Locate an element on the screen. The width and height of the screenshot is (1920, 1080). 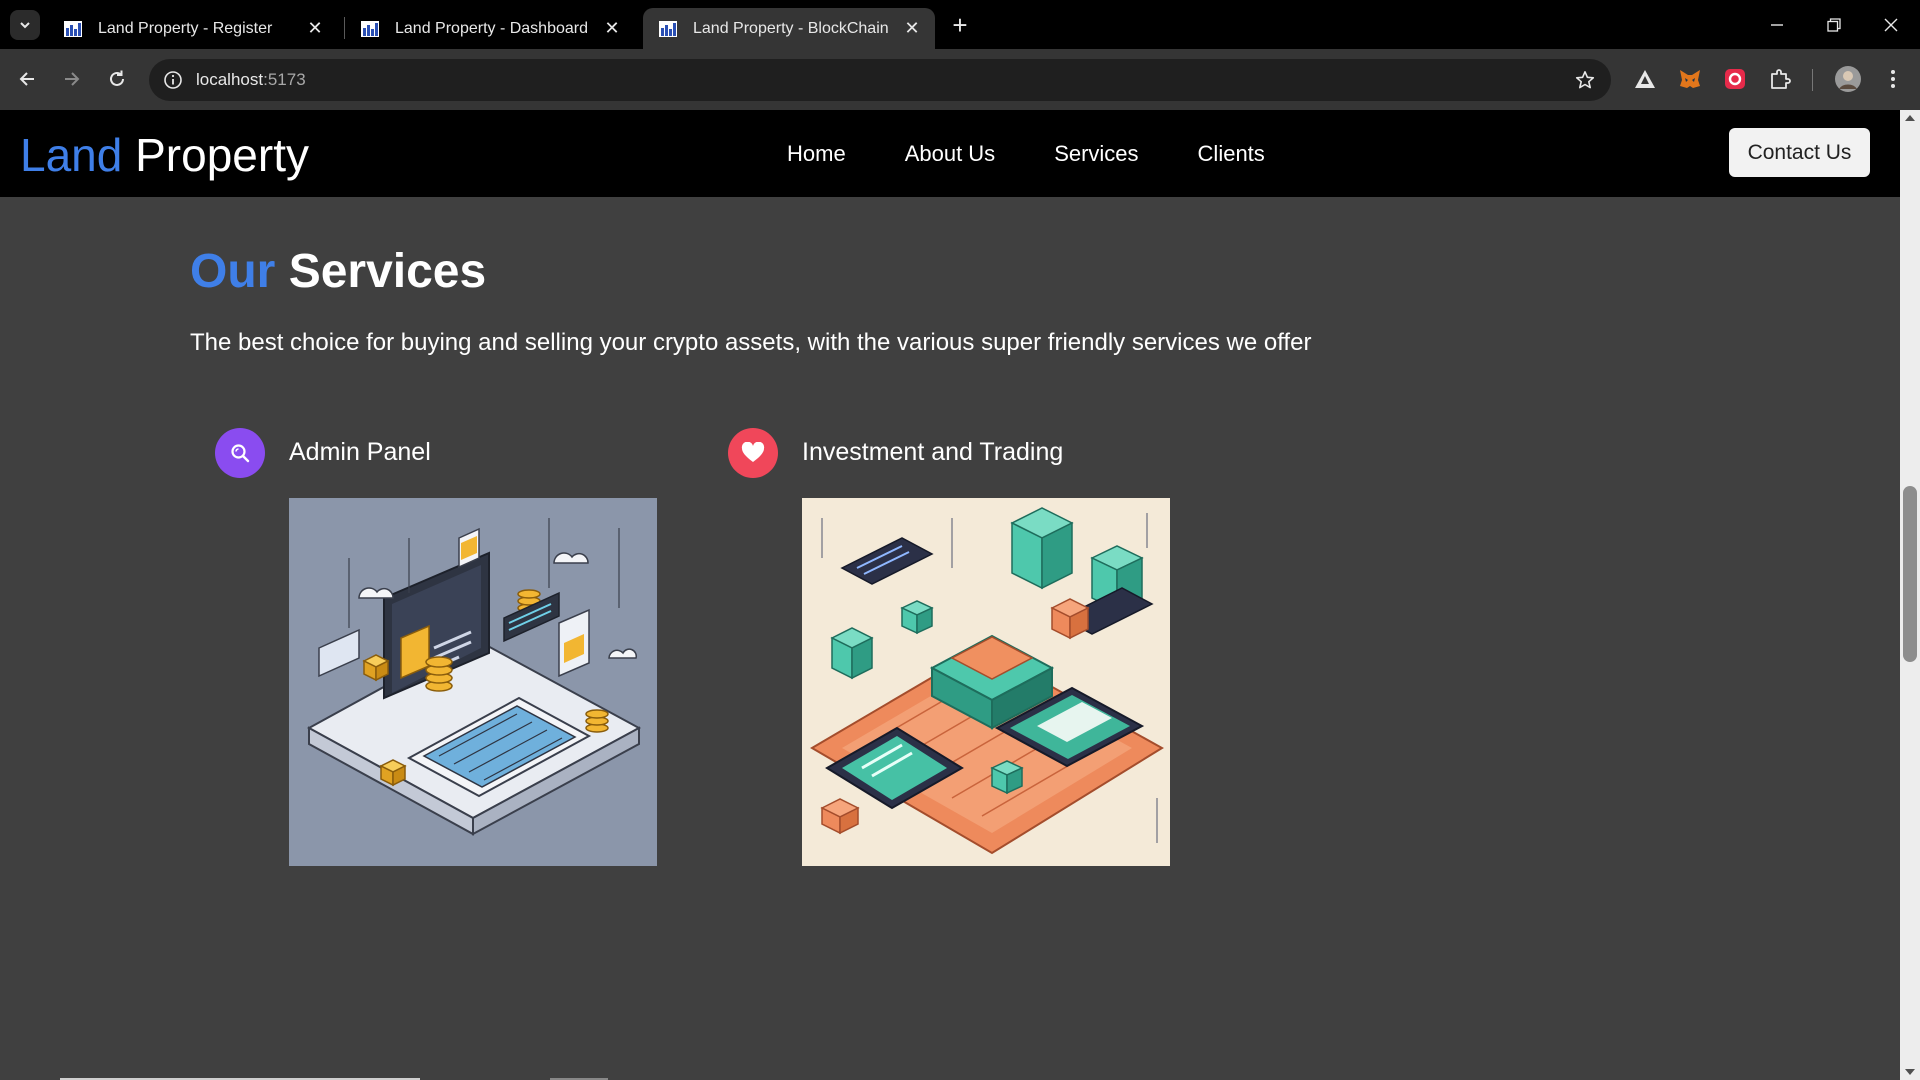
scrollbar-thumb is located at coordinates (1910, 574).